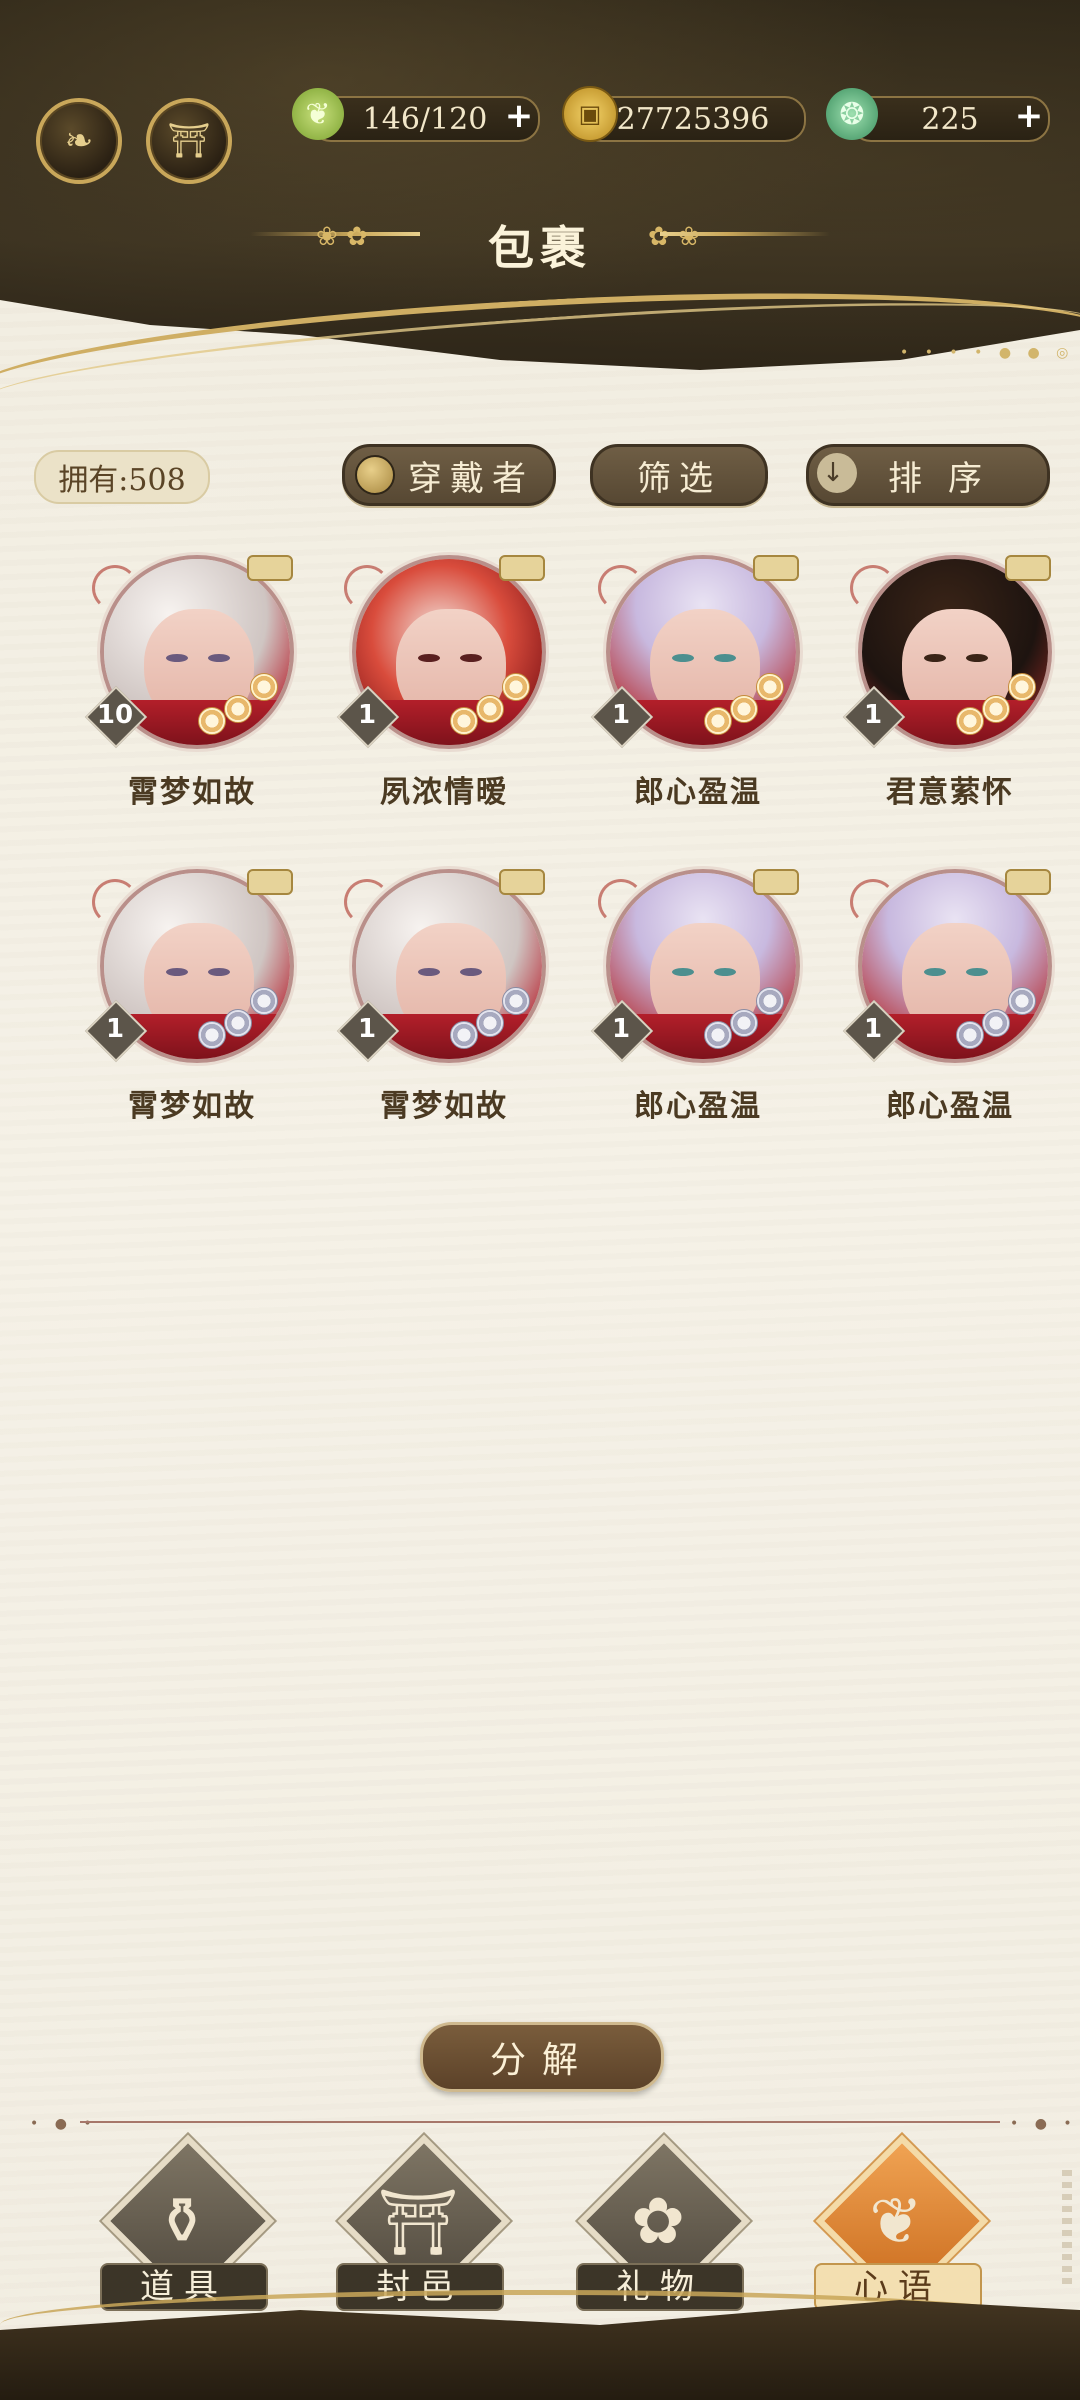  What do you see at coordinates (182, 2222) in the screenshot?
I see `jar-icon: ⚱` at bounding box center [182, 2222].